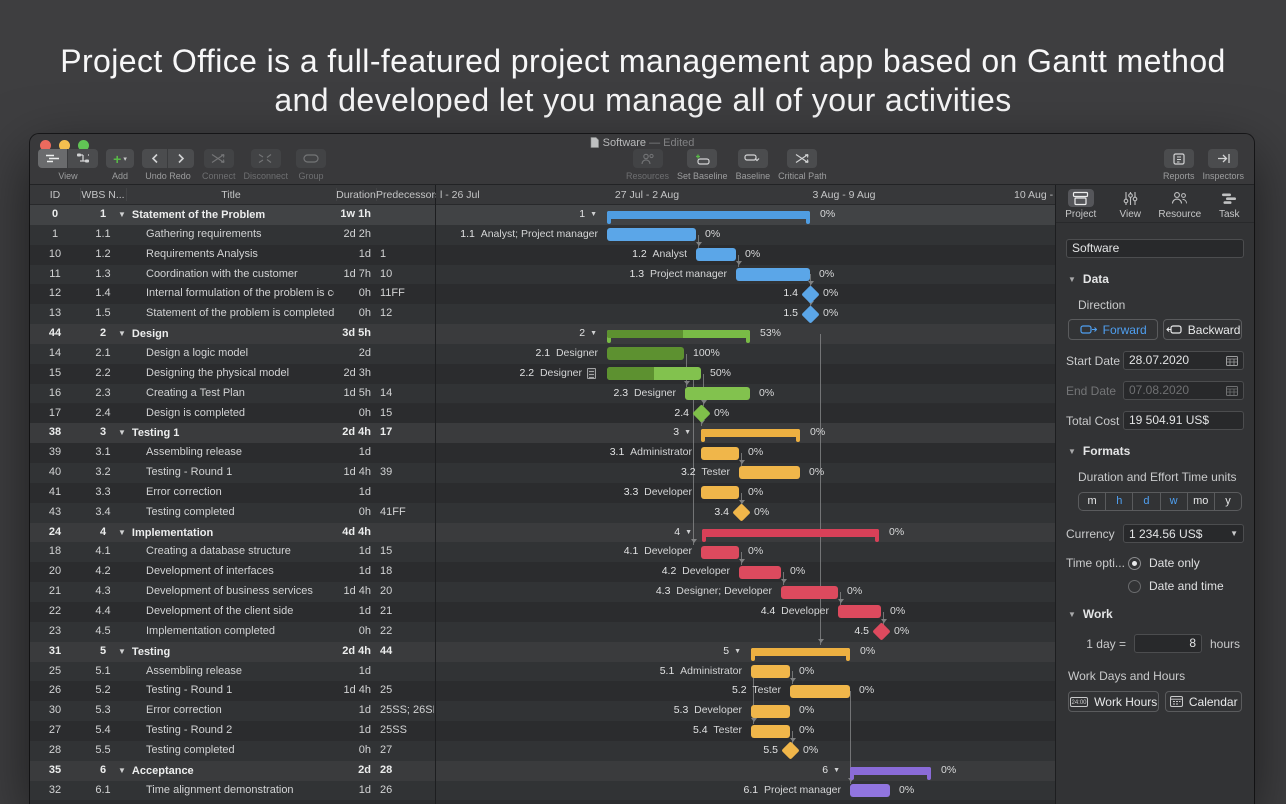 This screenshot has width=1286, height=804. Describe the element at coordinates (1183, 420) in the screenshot. I see `total-cost-field: 19 504.91 US$` at that location.